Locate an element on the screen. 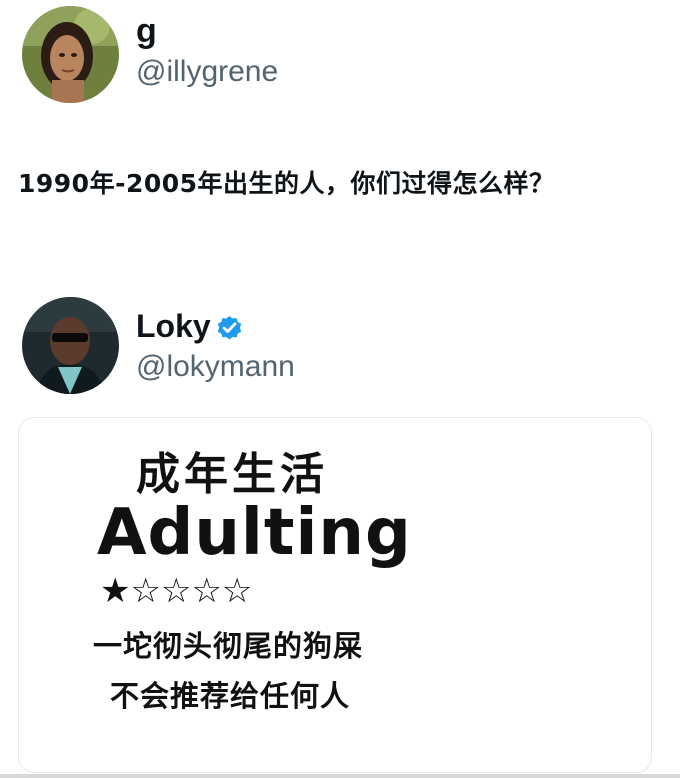 This screenshot has height=778, width=680. display-name-loky: Loky is located at coordinates (173, 326).